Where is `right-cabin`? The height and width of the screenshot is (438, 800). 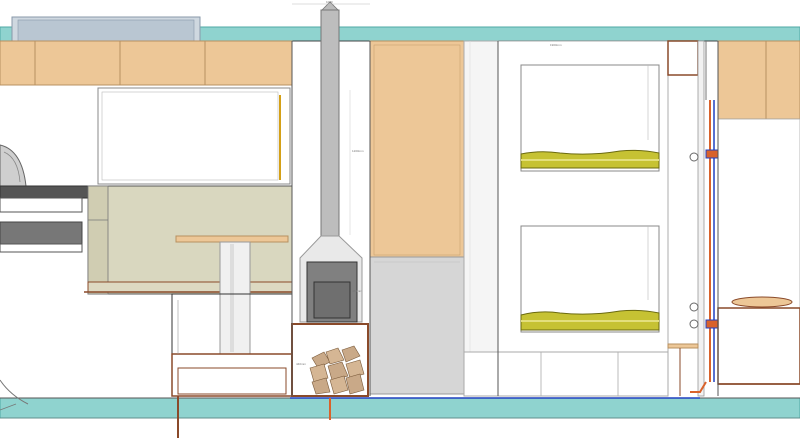 right-cabin is located at coordinates (758, 251).